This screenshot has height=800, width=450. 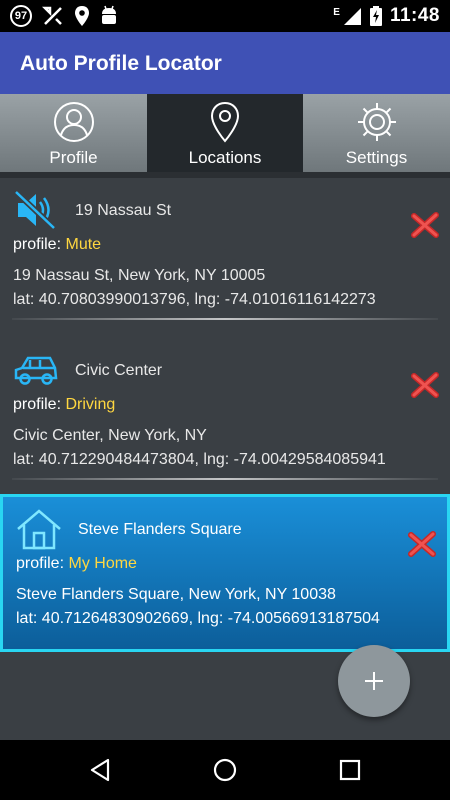 What do you see at coordinates (336, 12) in the screenshot?
I see `network-type-label: E` at bounding box center [336, 12].